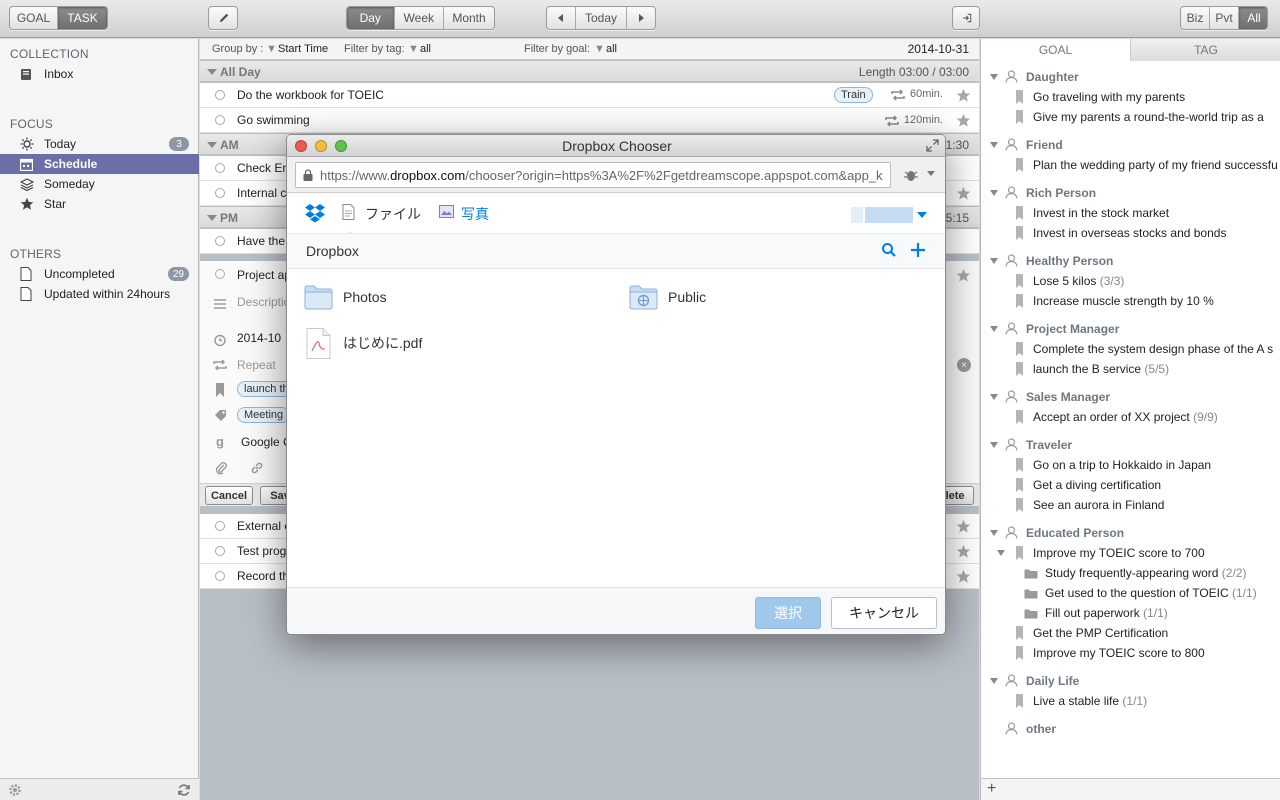 Image resolution: width=1280 pixels, height=800 pixels. What do you see at coordinates (266, 442) in the screenshot?
I see `google-calendar-field: Google C` at bounding box center [266, 442].